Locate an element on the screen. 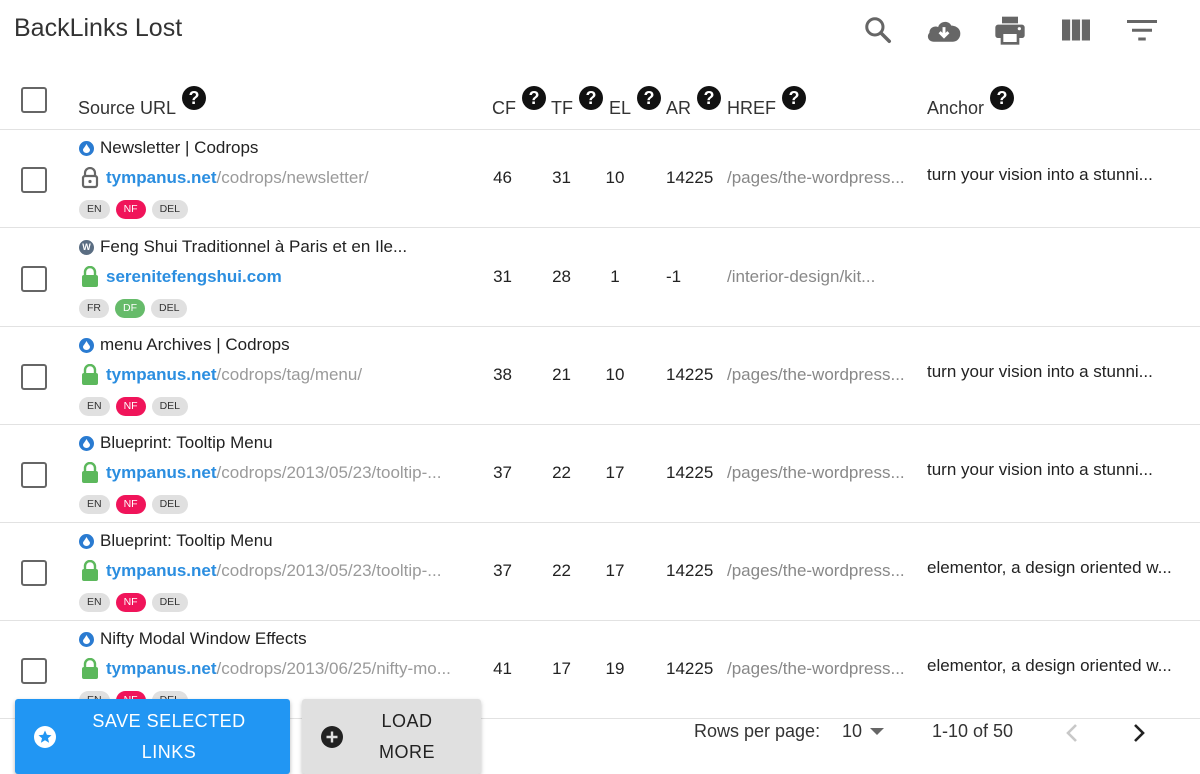  column-label: Anchor is located at coordinates (956, 108).